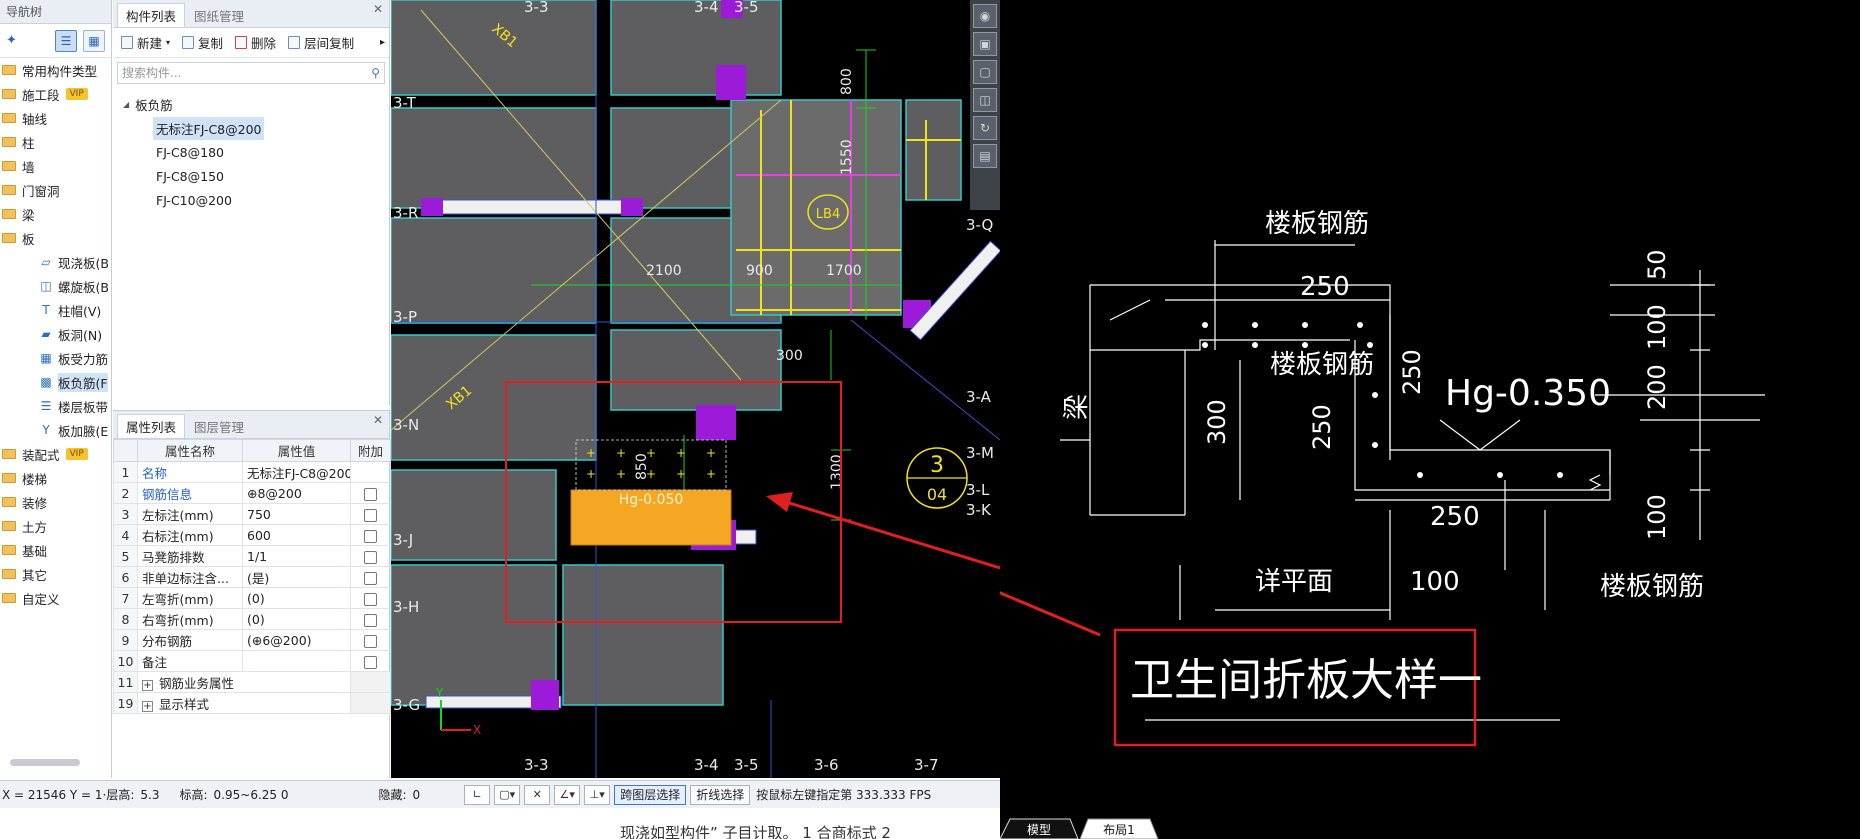 The image size is (1860, 839). I want to click on cross-layer-select-button: 跨图层选择, so click(650, 794).